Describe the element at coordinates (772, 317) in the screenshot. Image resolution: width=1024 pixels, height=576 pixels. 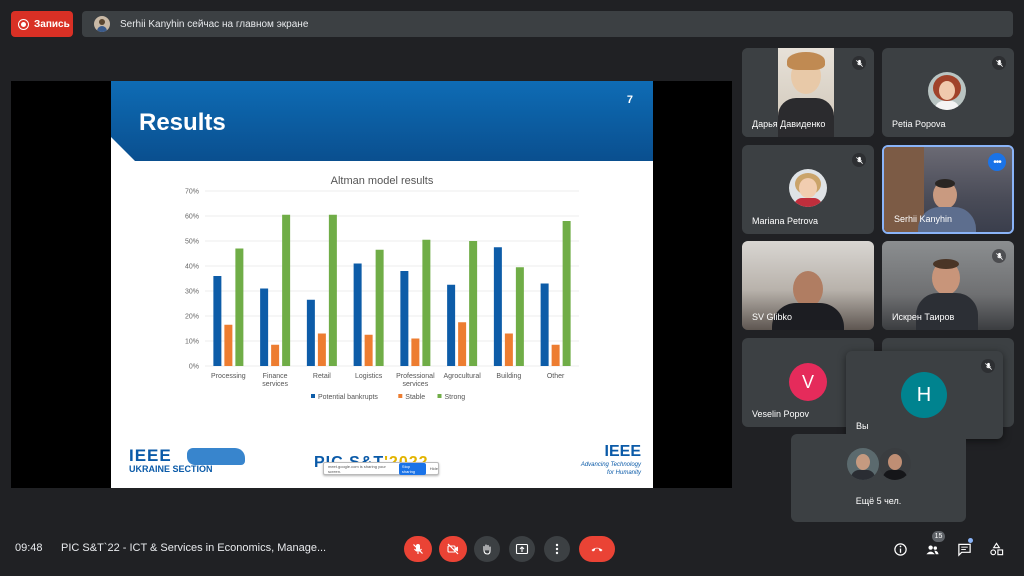
I see `participant-name: SV Glibko` at that location.